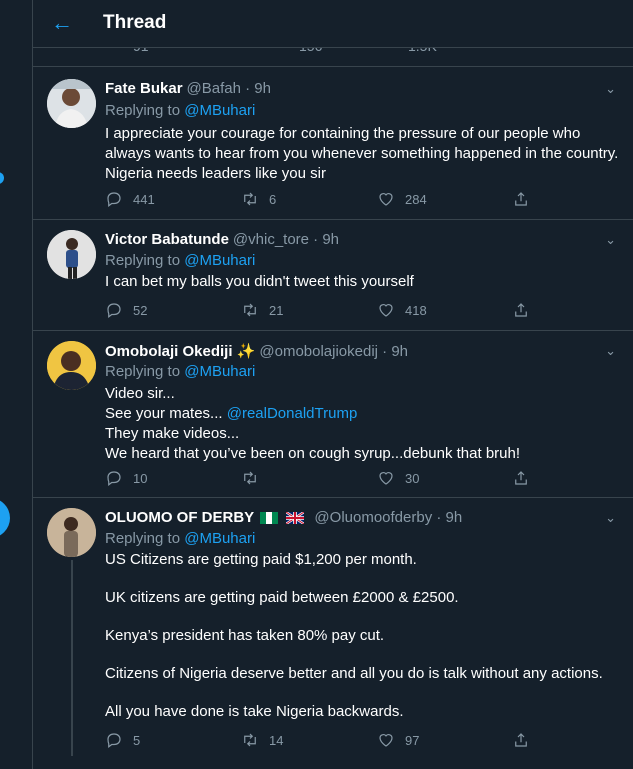  Describe the element at coordinates (325, 740) in the screenshot. I see `tweet-actions: 5 14 97` at that location.